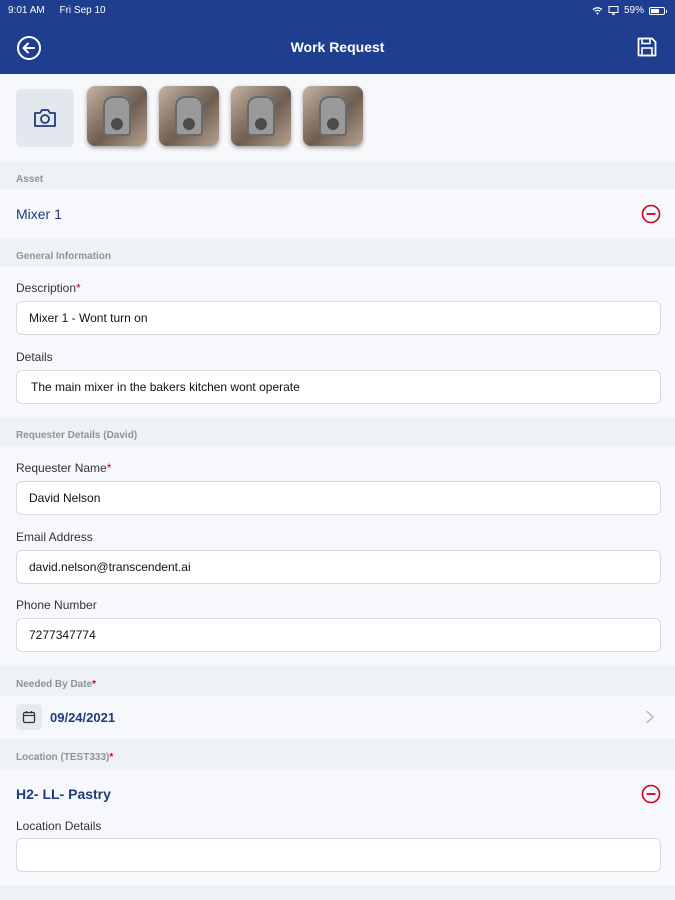  Describe the element at coordinates (63, 794) in the screenshot. I see `location-name: H2- LL- Pastry` at that location.